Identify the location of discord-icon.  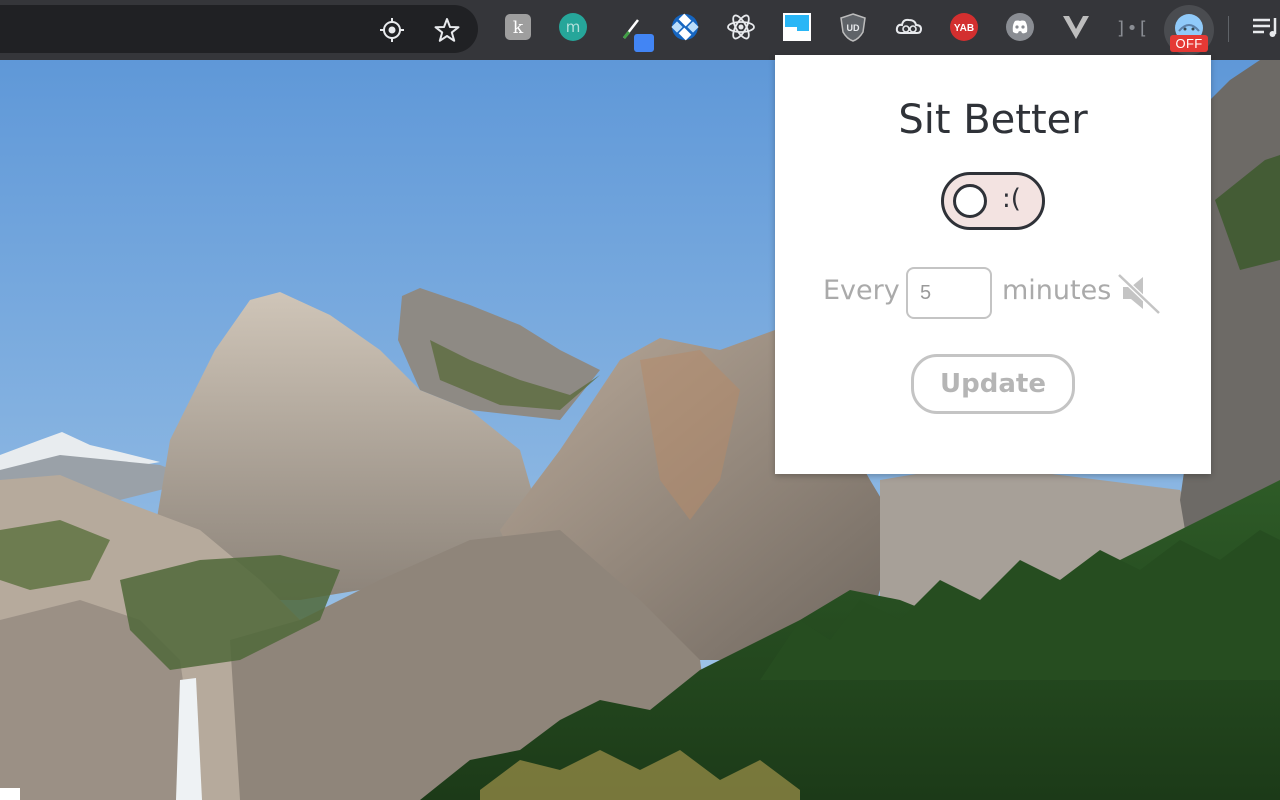
(1020, 27).